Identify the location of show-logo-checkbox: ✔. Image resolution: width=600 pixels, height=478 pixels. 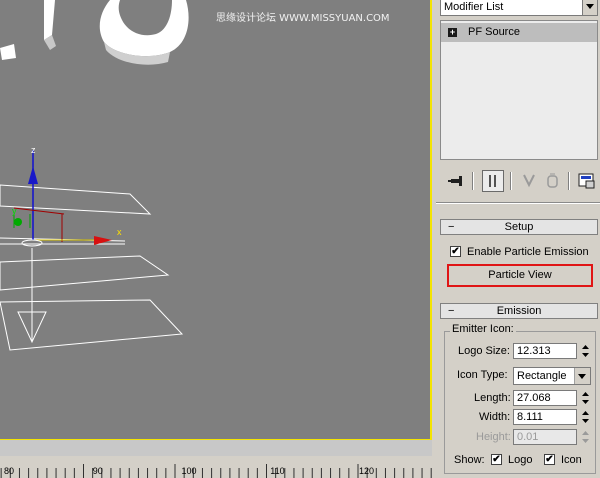
(496, 459).